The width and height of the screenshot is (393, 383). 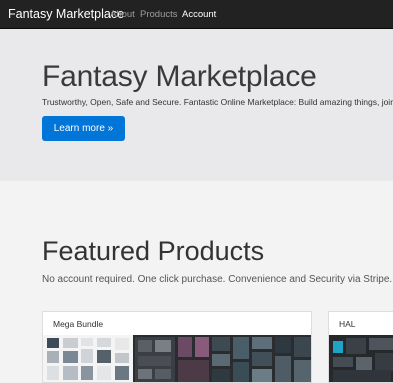 What do you see at coordinates (122, 14) in the screenshot?
I see `nav-link-about: About` at bounding box center [122, 14].